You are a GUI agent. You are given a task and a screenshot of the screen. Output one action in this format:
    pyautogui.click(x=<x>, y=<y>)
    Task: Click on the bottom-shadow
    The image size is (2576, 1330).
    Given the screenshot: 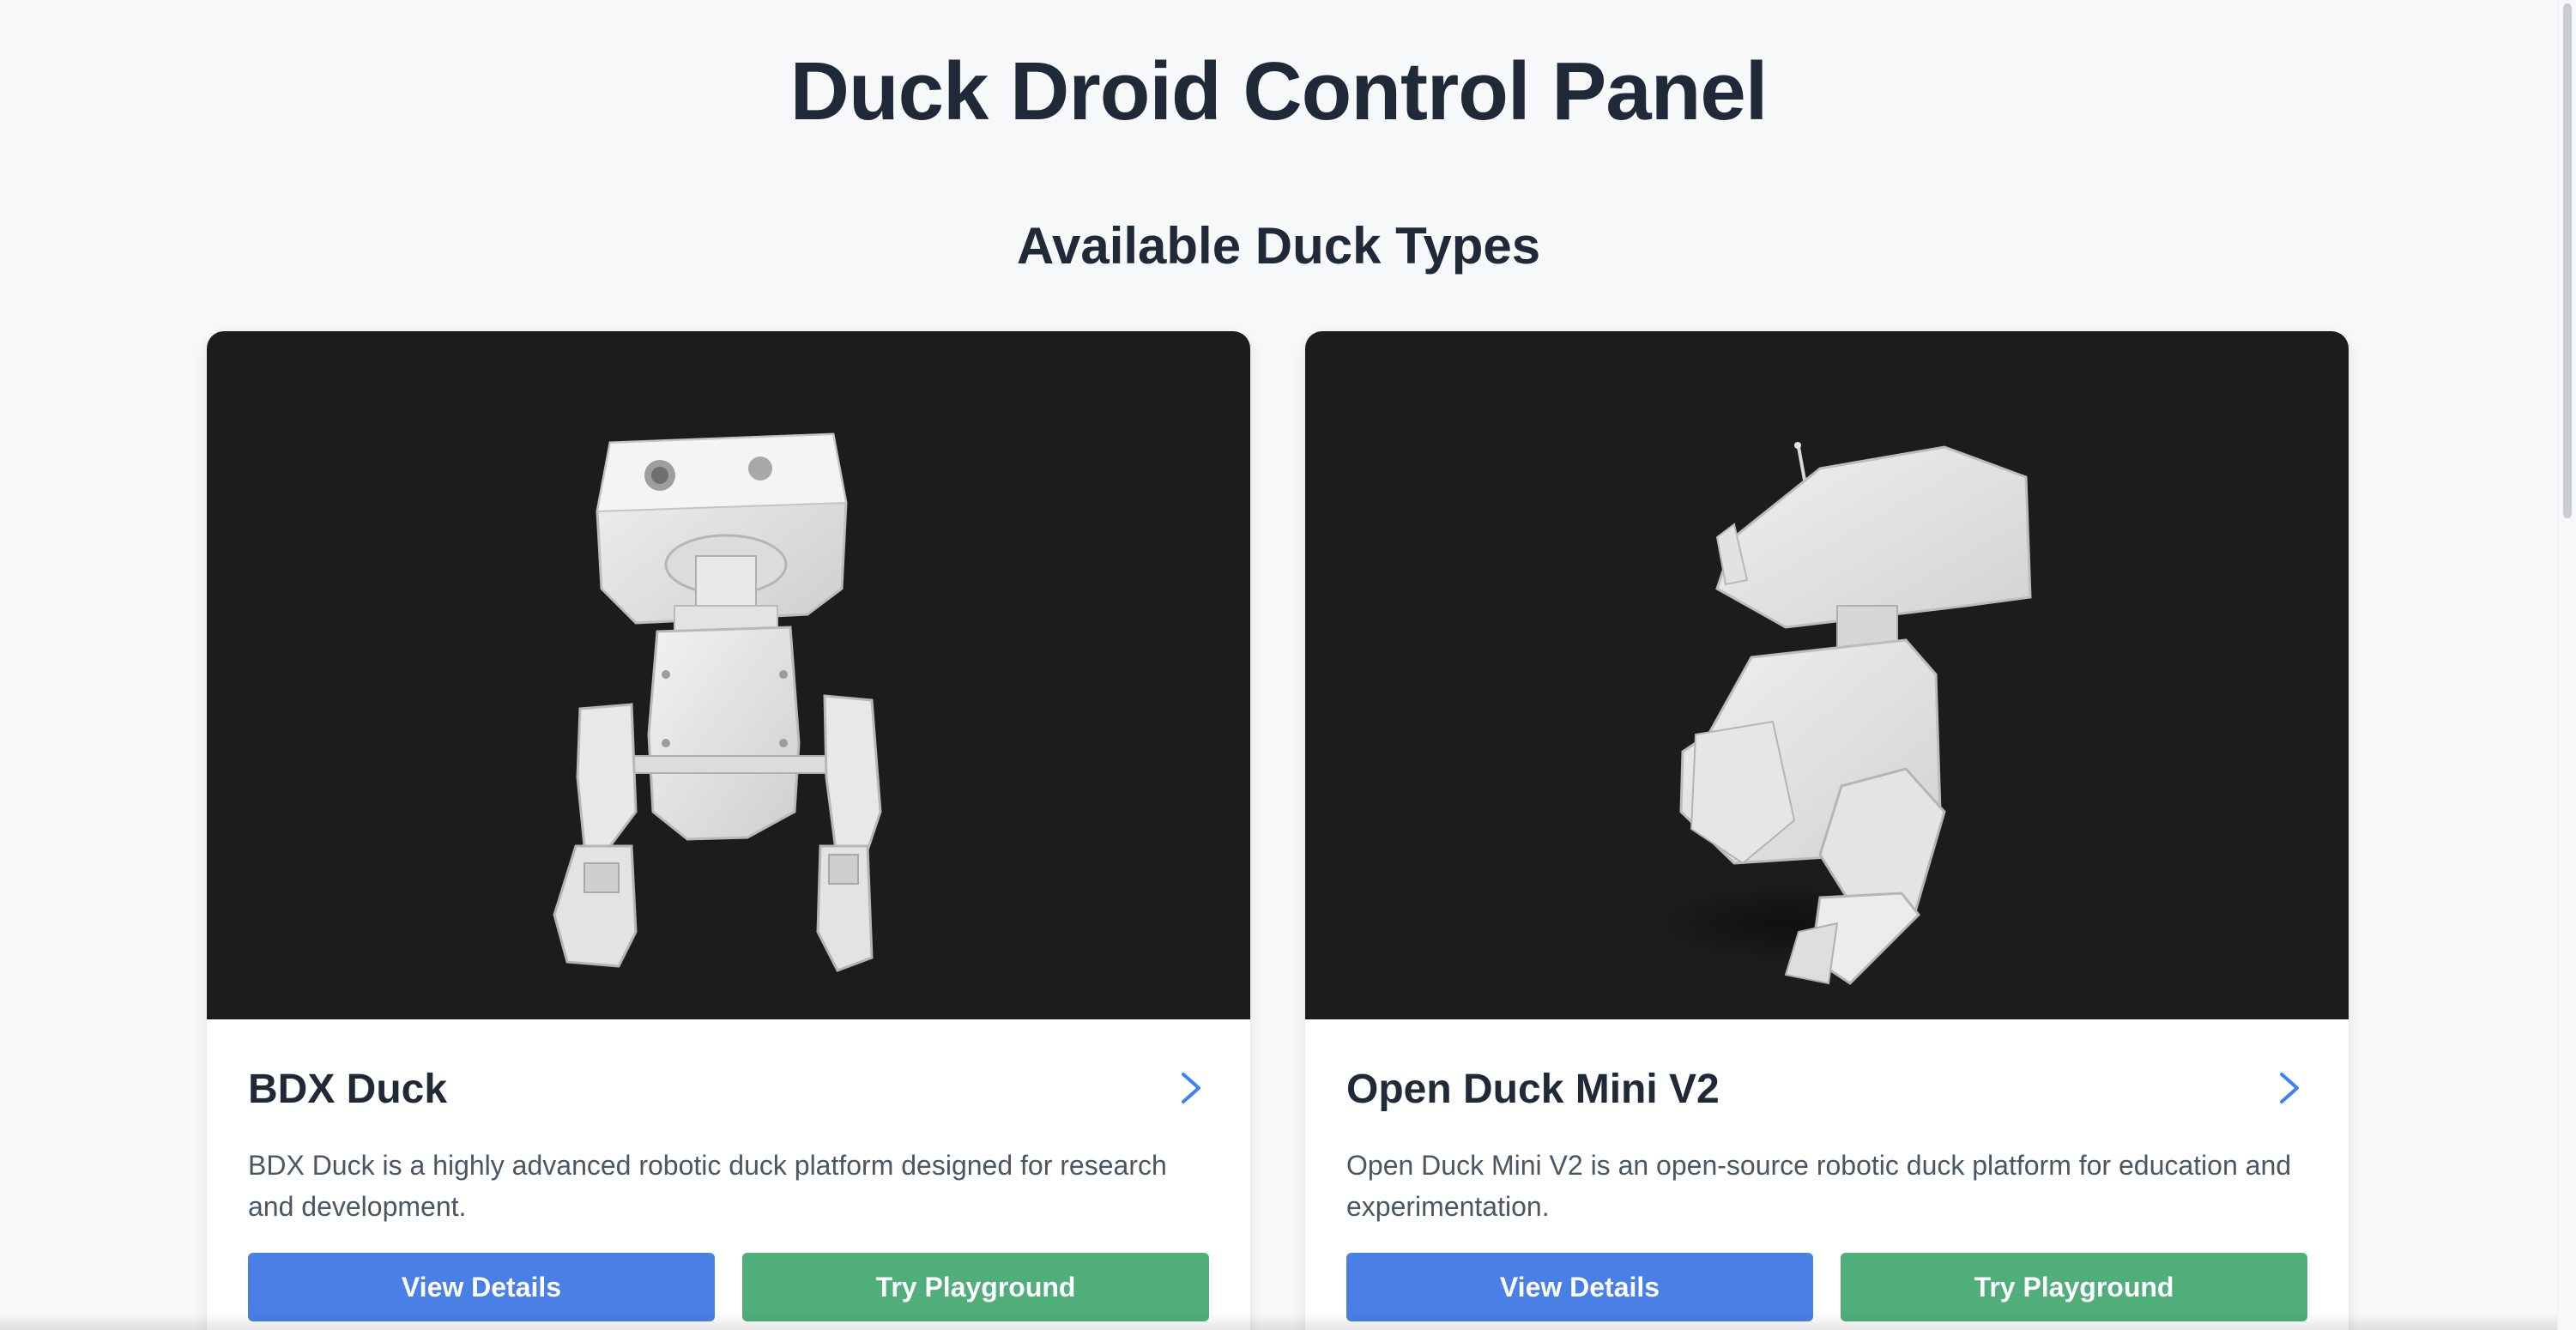 What is the action you would take?
    pyautogui.click(x=1278, y=1322)
    